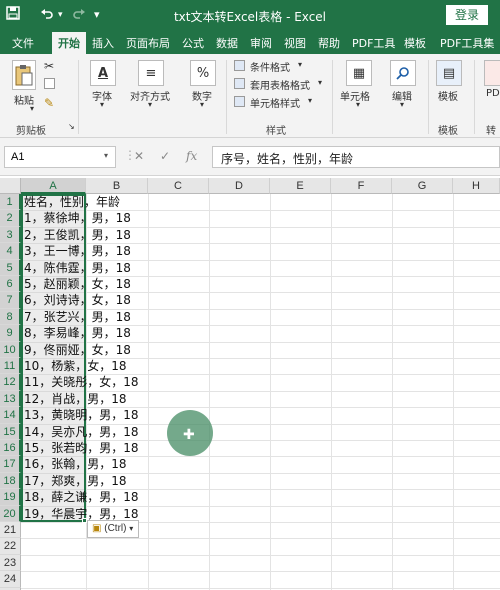 The height and width of the screenshot is (590, 500). Describe the element at coordinates (329, 43) in the screenshot. I see `tab-help: 帮助` at that location.